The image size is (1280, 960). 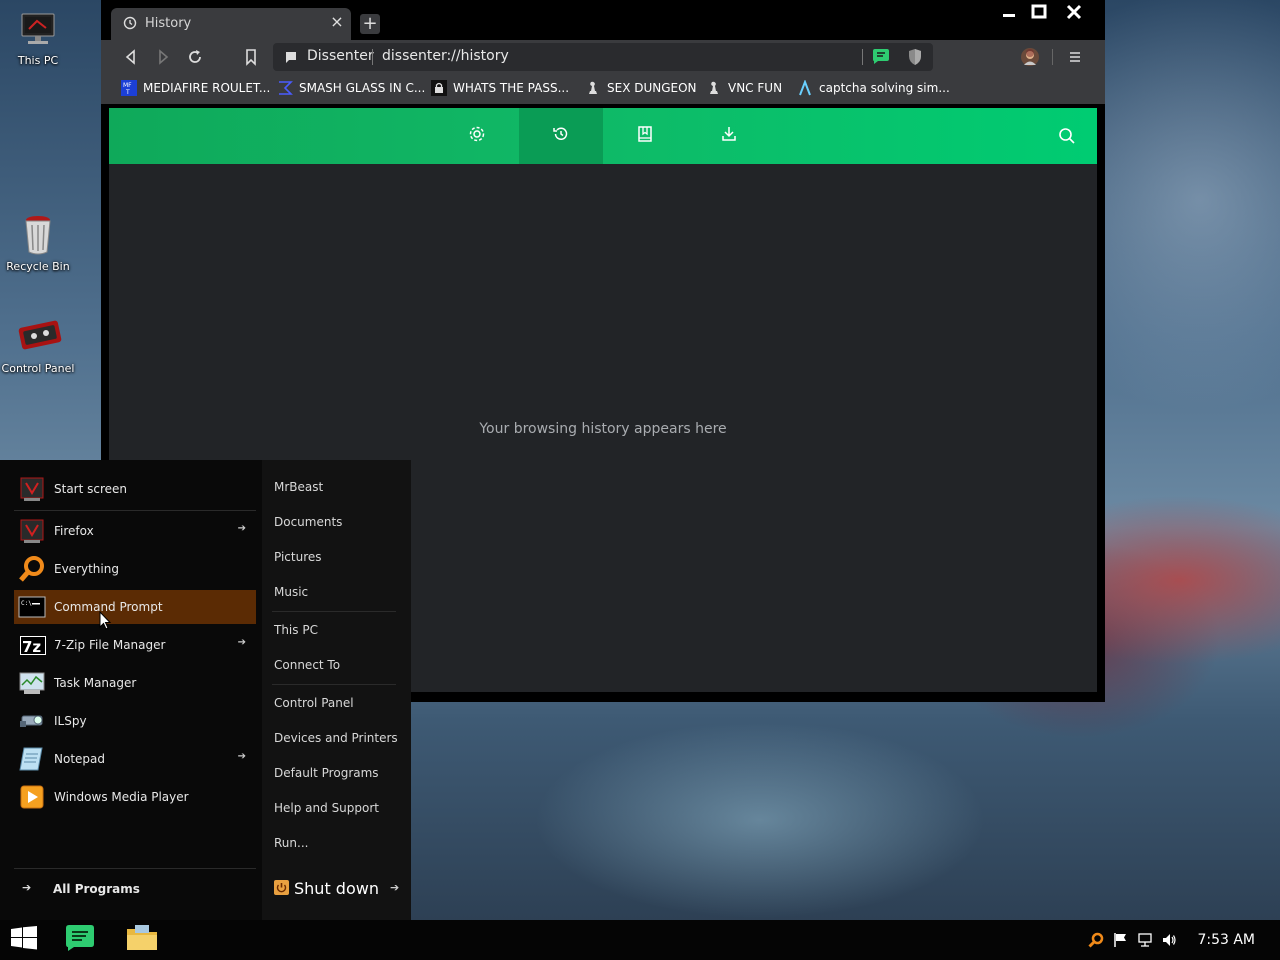 I want to click on tab-bookmarks, so click(x=645, y=136).